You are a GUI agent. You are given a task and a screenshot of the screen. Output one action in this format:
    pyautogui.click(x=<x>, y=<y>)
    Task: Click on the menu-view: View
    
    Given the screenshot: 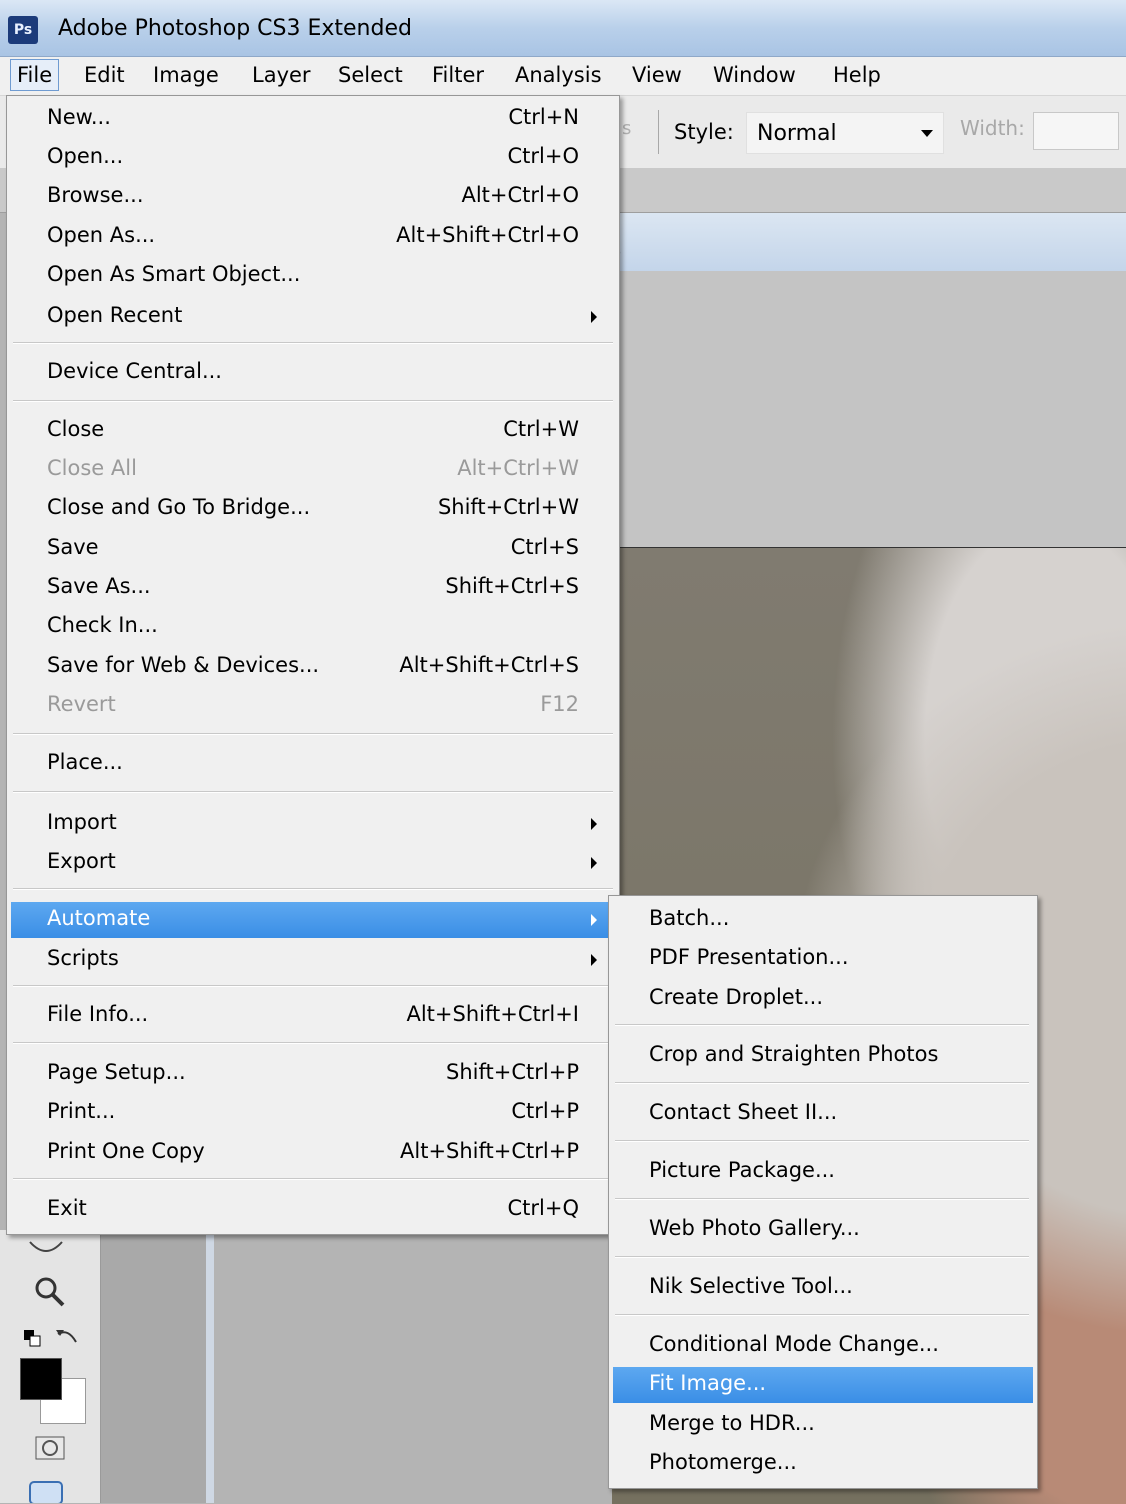 What is the action you would take?
    pyautogui.click(x=657, y=75)
    